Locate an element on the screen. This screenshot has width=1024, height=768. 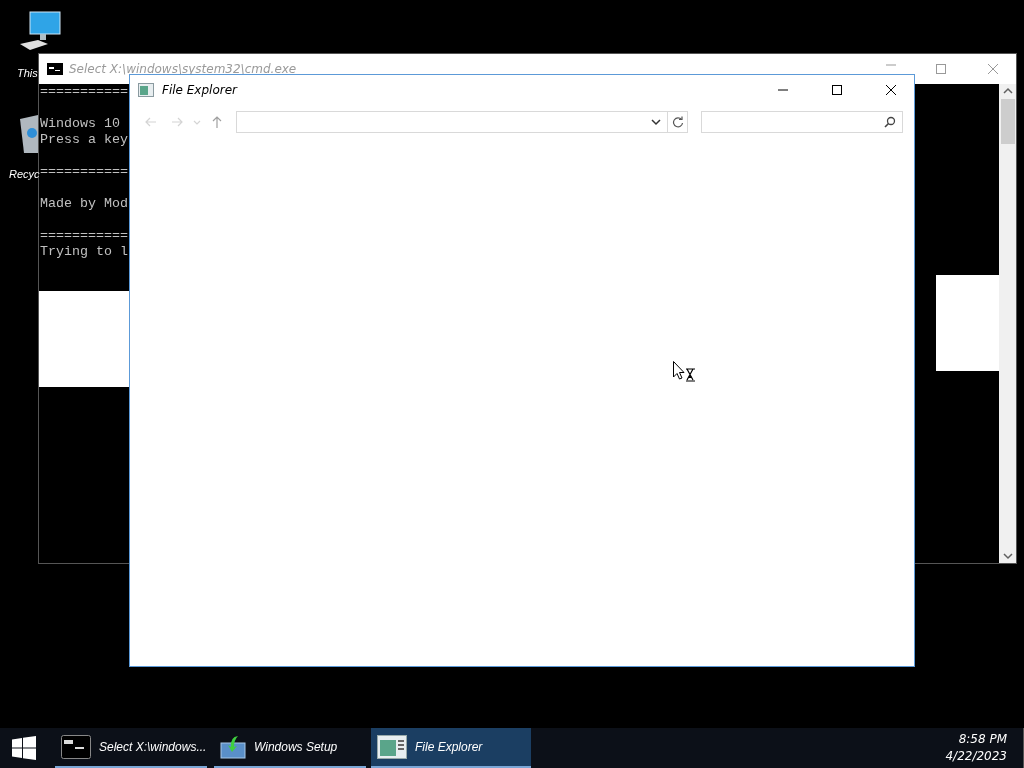
console-text: Windows 10 is located at coordinates (80, 124).